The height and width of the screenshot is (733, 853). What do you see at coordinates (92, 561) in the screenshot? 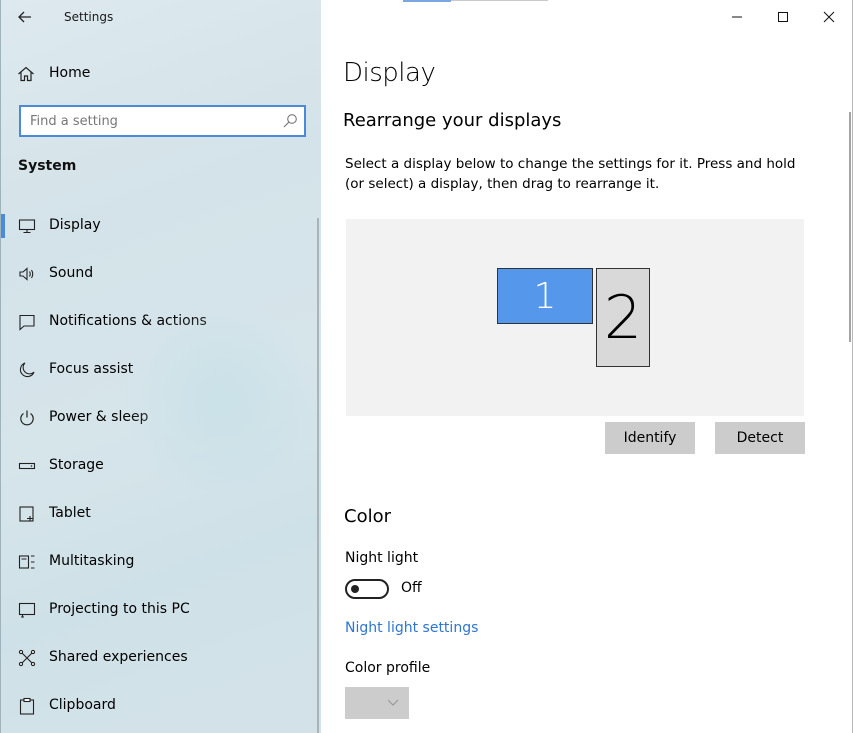
I see `sidebar-item-label: Multitasking` at bounding box center [92, 561].